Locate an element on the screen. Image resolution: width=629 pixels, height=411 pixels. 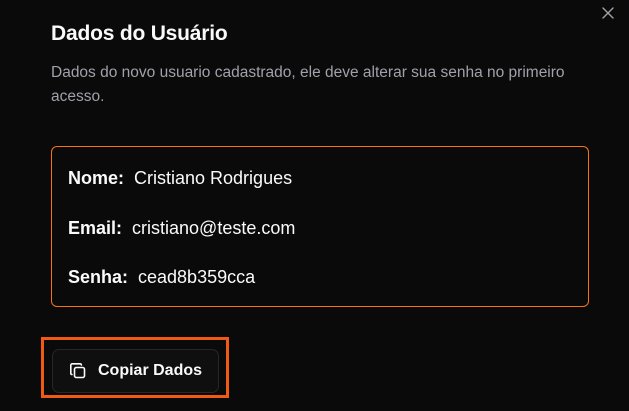
email-label: Email: is located at coordinates (95, 228).